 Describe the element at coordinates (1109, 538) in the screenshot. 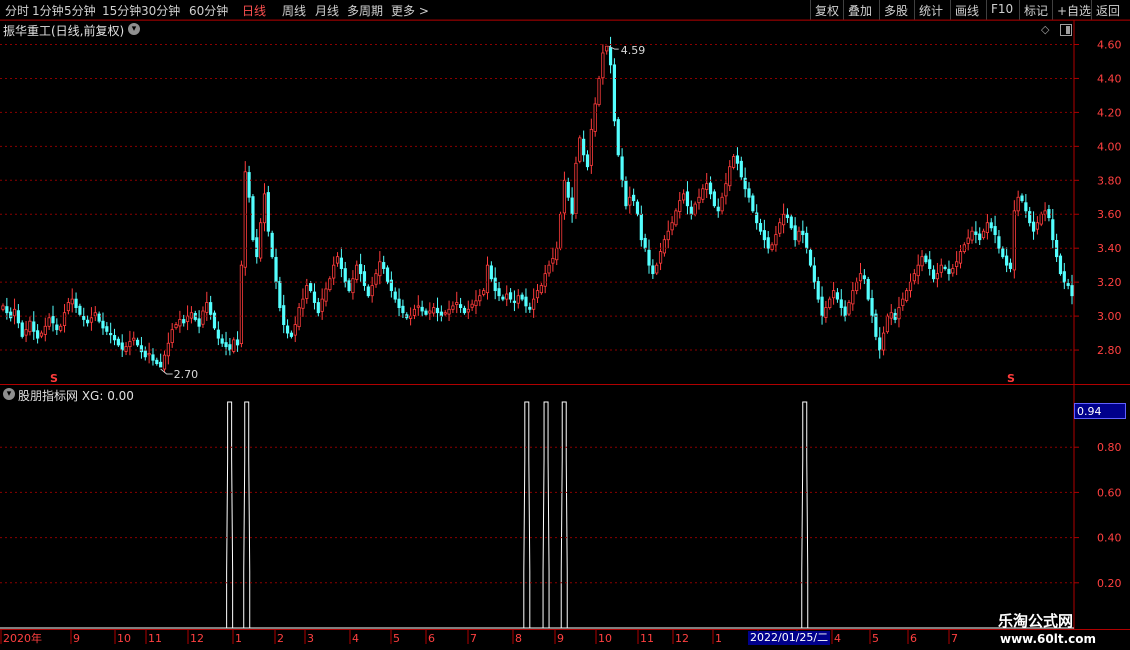

I see `indicator-tick-label: 0.40` at that location.